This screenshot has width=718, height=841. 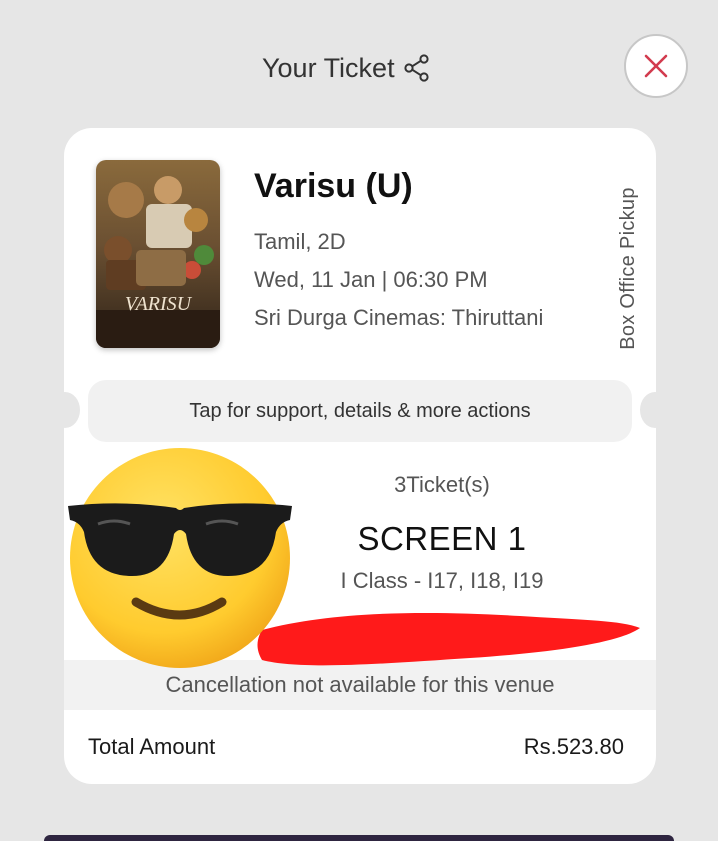 I want to click on redaction-scribble, so click(x=448, y=639).